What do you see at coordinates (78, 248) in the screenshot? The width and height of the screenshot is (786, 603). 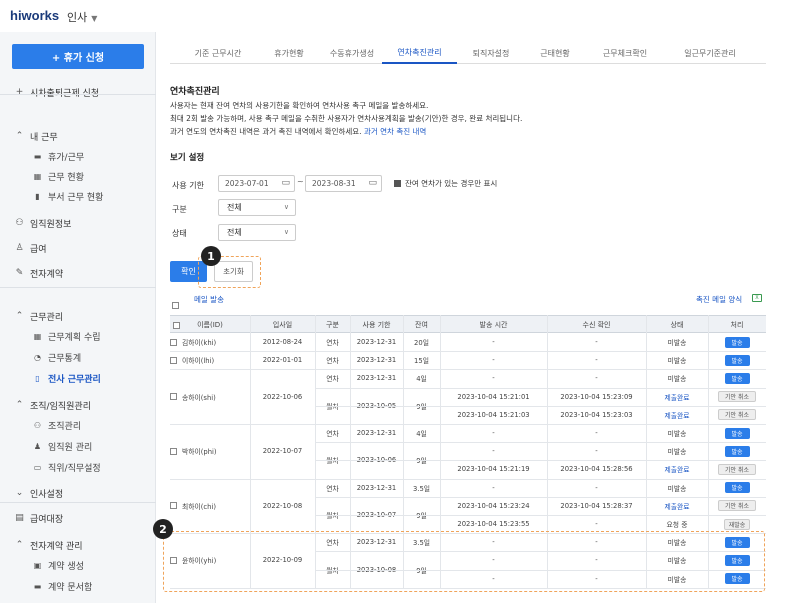 I see `sidebar-item-salary: ♙ 급여` at bounding box center [78, 248].